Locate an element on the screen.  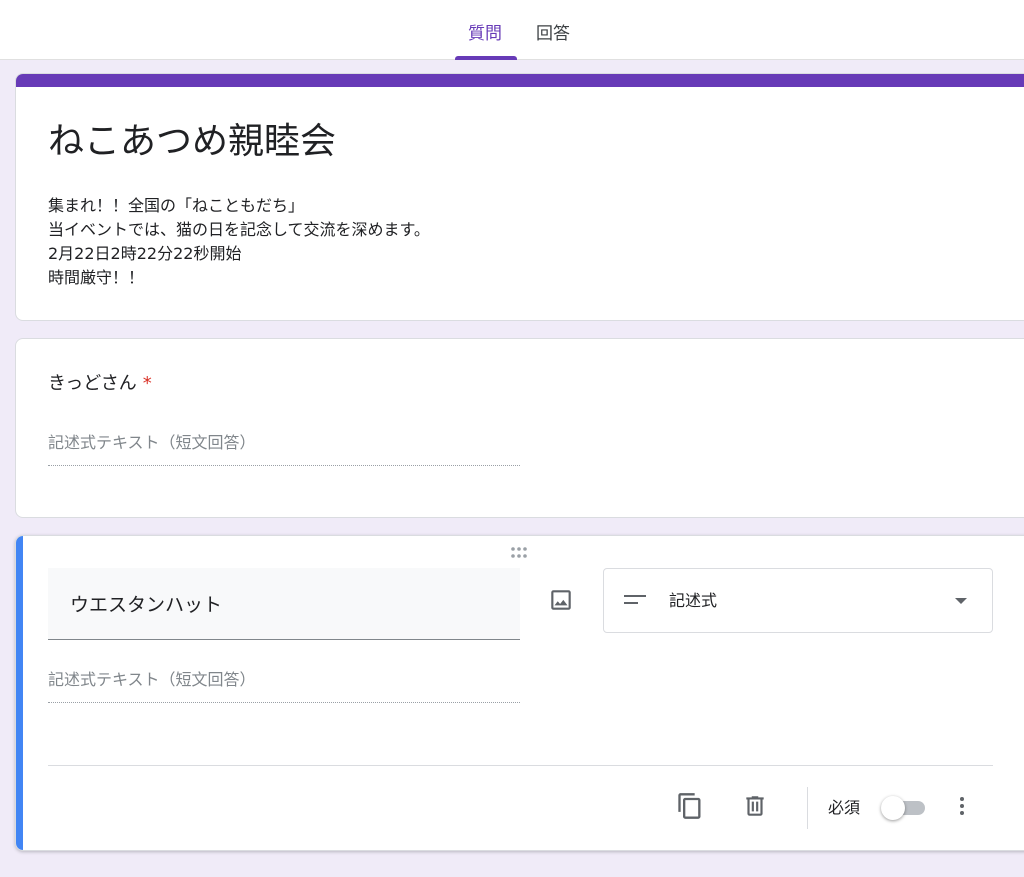
form-title: ねこあつめ親睦会 is located at coordinates (192, 142).